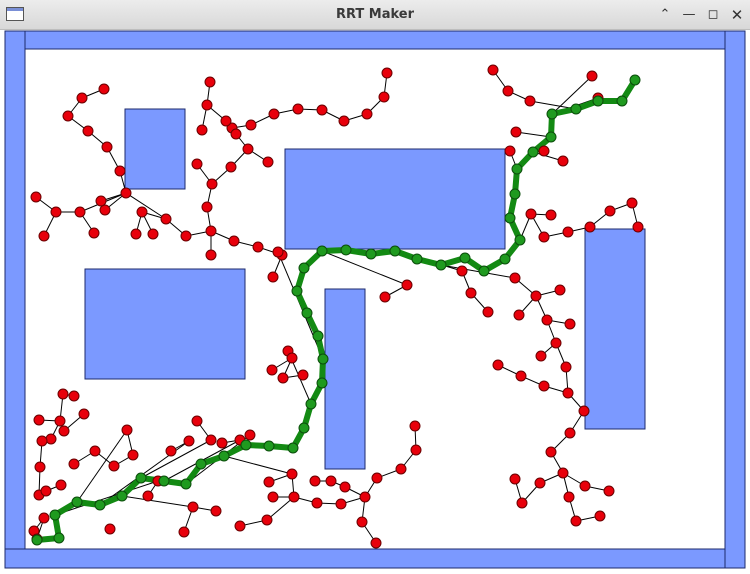  Describe the element at coordinates (737, 15) in the screenshot. I see `close-icon: ✕` at that location.